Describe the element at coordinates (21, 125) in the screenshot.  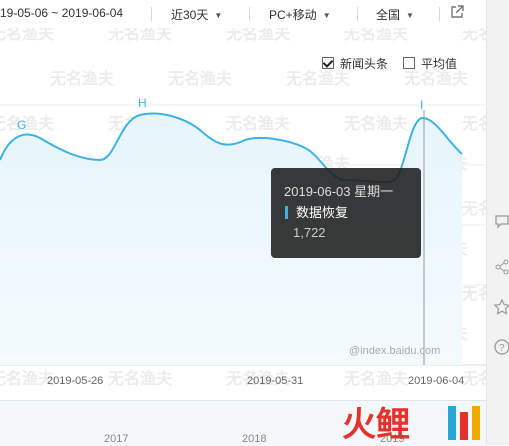
I see `marker-g: G` at that location.